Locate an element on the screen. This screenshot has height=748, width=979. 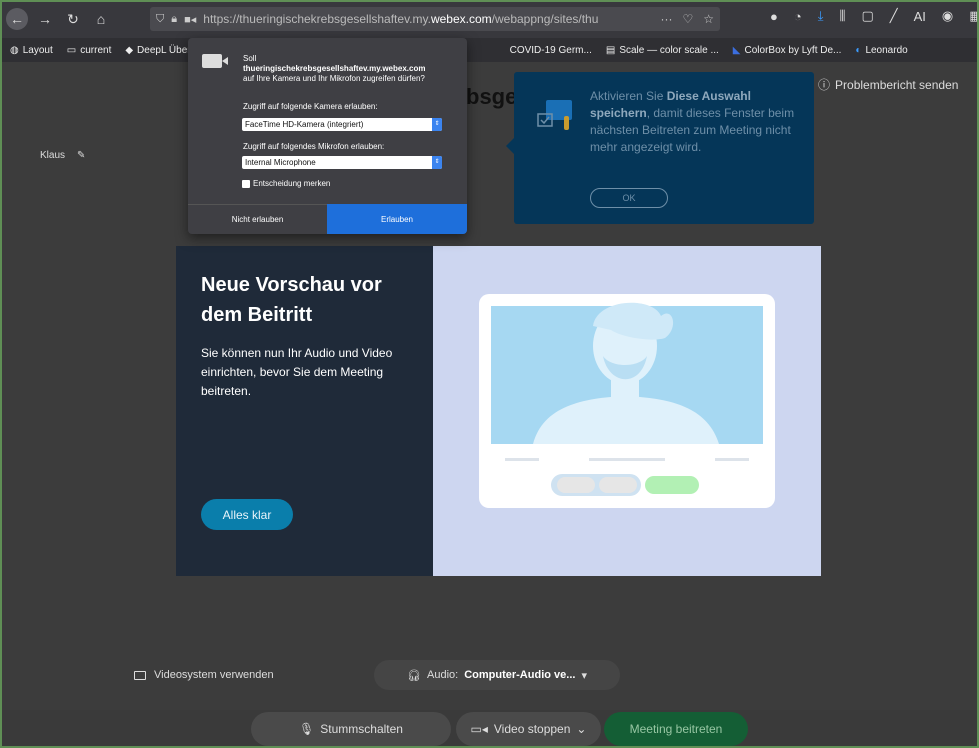
video-preview-illustration-icon is located at coordinates (627, 401).